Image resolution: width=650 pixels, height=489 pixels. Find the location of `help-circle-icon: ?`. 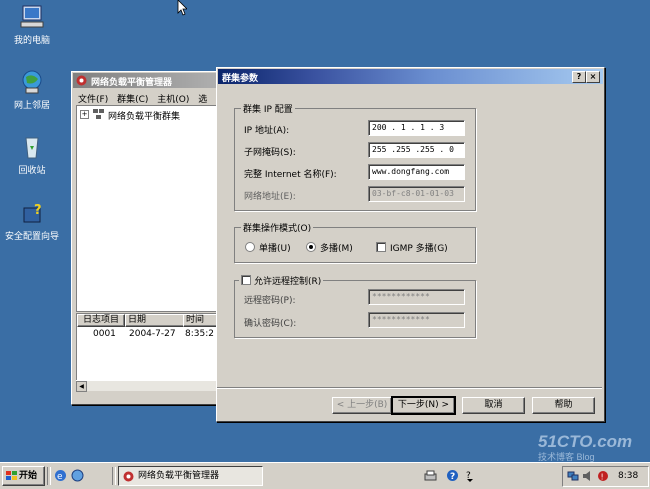

help-circle-icon: ? is located at coordinates (452, 475).